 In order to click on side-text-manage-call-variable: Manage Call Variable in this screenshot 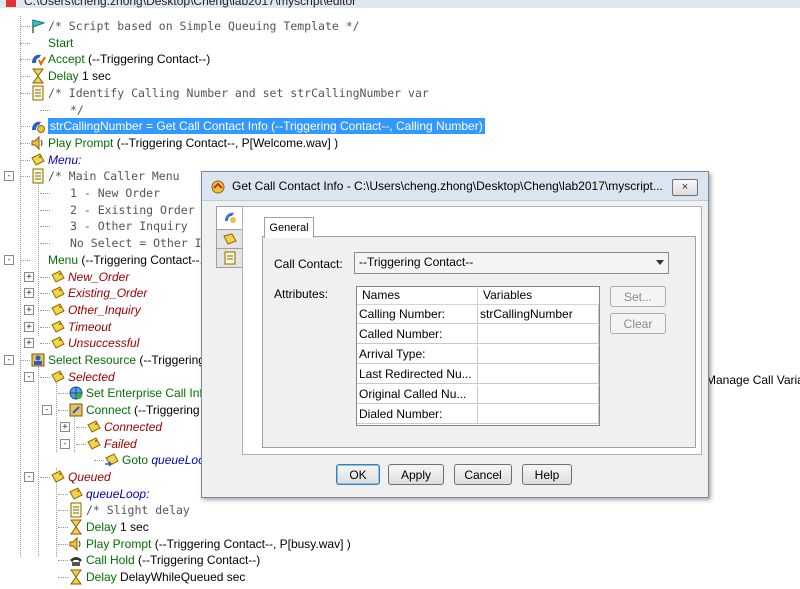, I will do `click(753, 380)`.